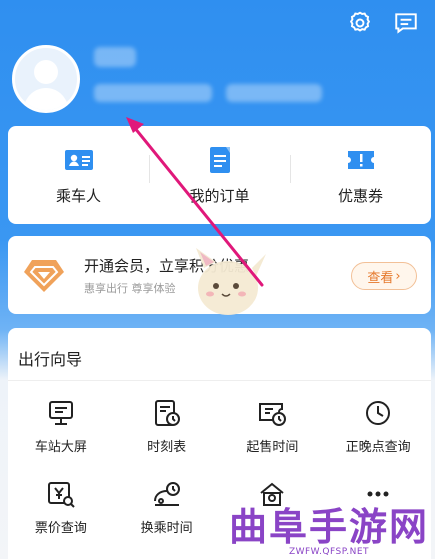 This screenshot has height=559, width=435. Describe the element at coordinates (378, 426) in the screenshot. I see `delay-query-button: 正晚点查询` at that location.